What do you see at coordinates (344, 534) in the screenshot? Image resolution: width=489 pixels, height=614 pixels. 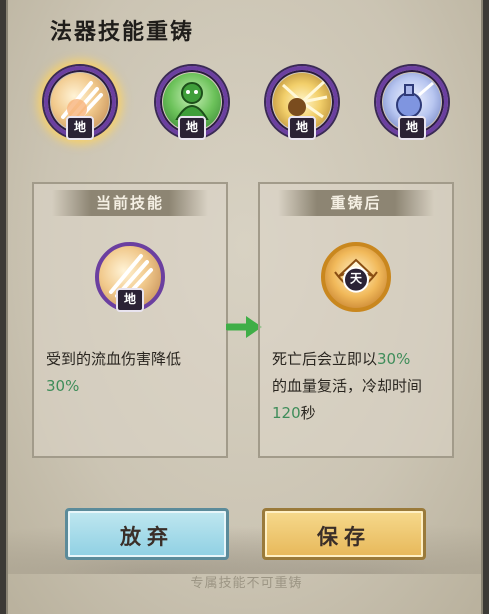 I see `save-button: 保存` at bounding box center [344, 534].